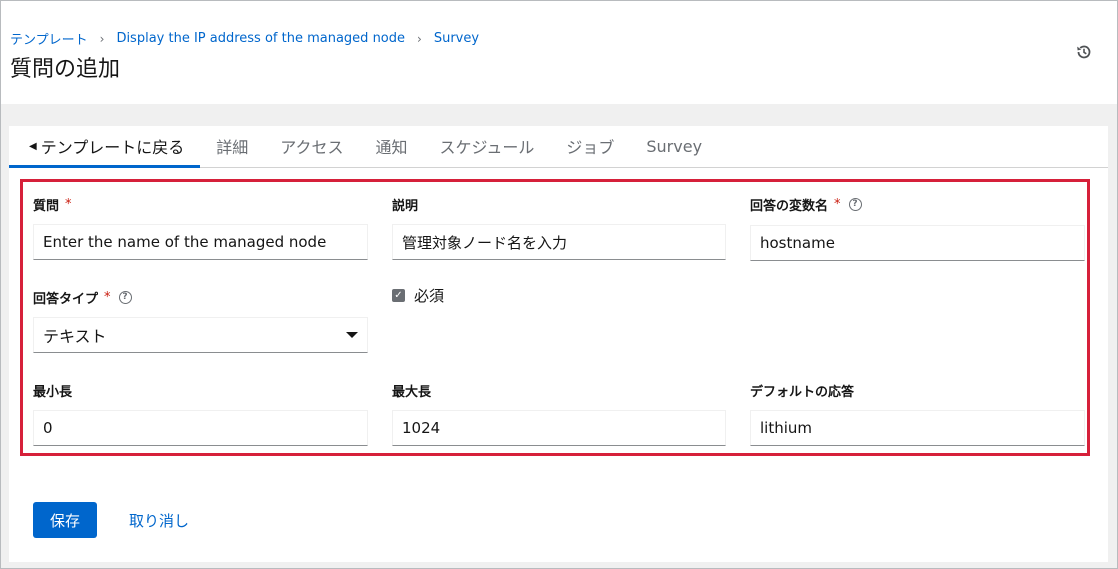 This screenshot has width=1118, height=569. I want to click on caret-left-icon: ◀, so click(33, 146).